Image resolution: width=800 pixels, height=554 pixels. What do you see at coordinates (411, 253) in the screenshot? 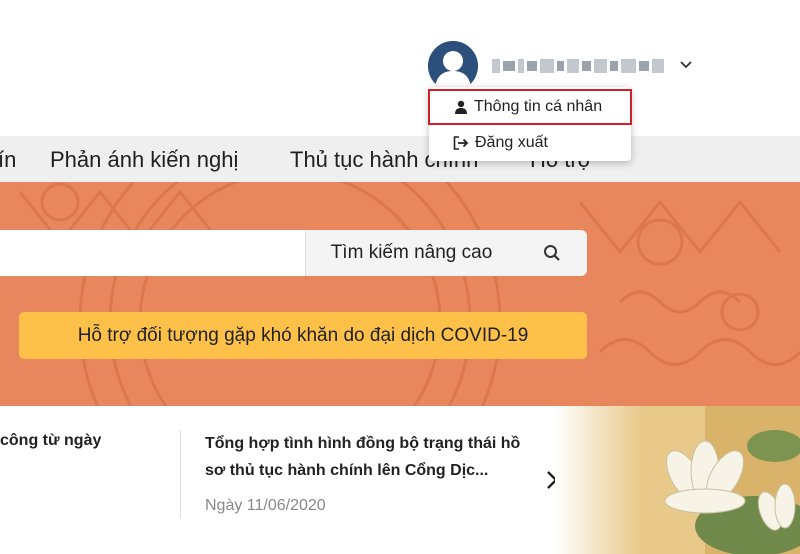
I see `advanced-search-button: Tìm kiếm nâng cao` at bounding box center [411, 253].